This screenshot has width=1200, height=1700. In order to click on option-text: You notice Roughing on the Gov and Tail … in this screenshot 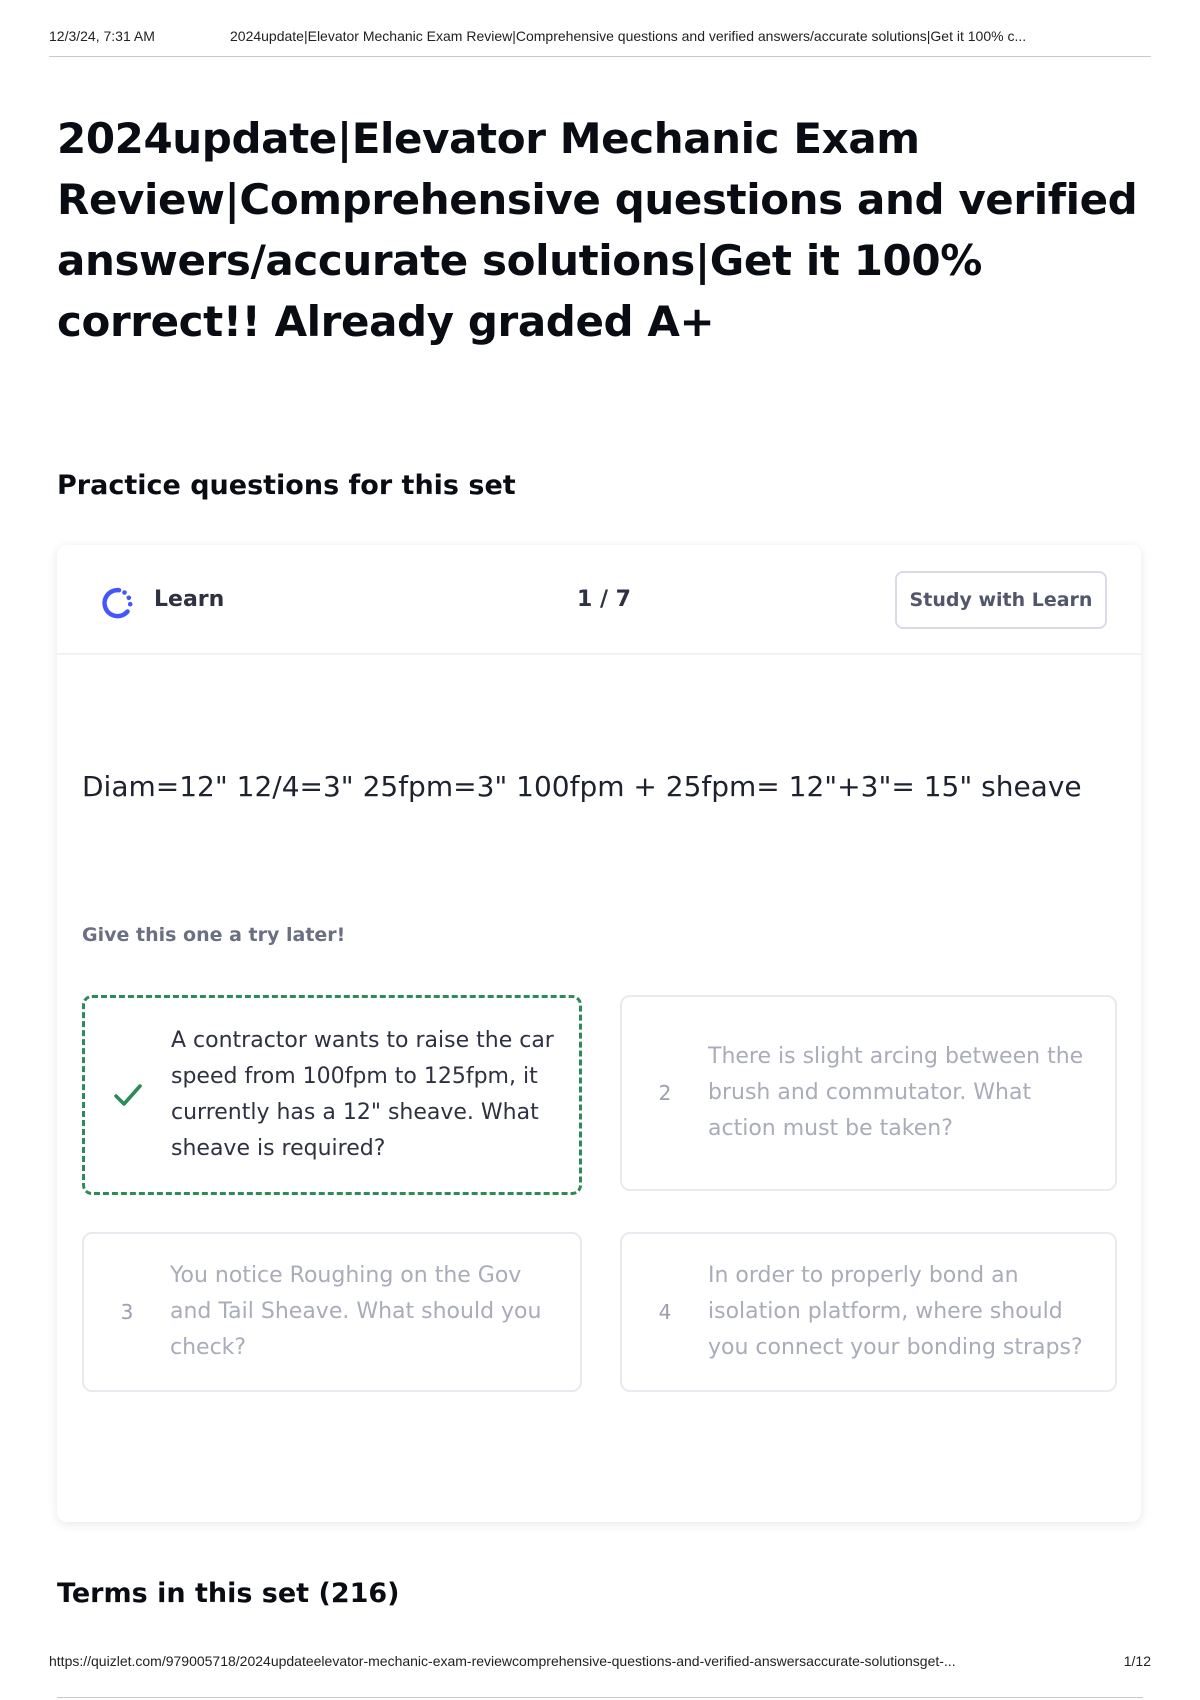, I will do `click(356, 1311)`.